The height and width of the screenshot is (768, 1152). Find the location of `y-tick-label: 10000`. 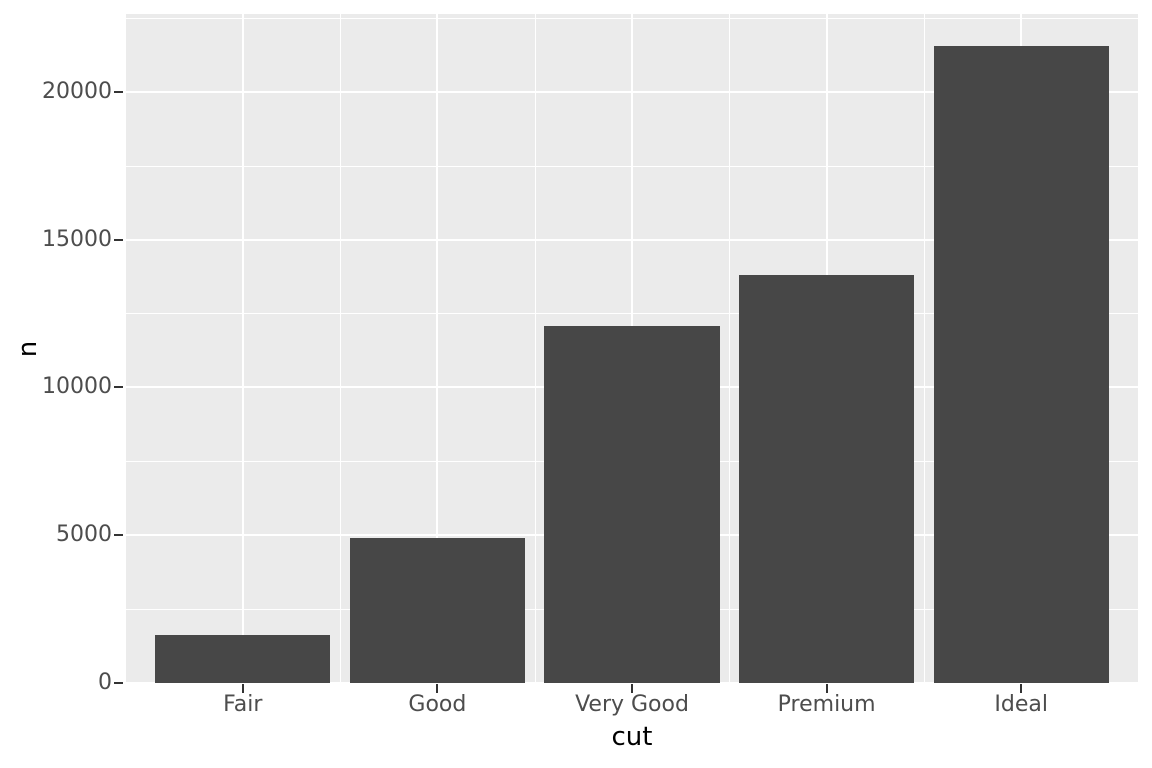

y-tick-label: 10000 is located at coordinates (77, 387).